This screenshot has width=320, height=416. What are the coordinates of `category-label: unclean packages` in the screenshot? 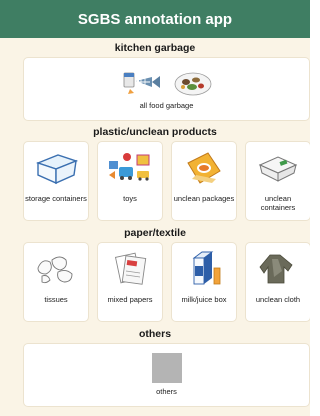 It's located at (204, 198).